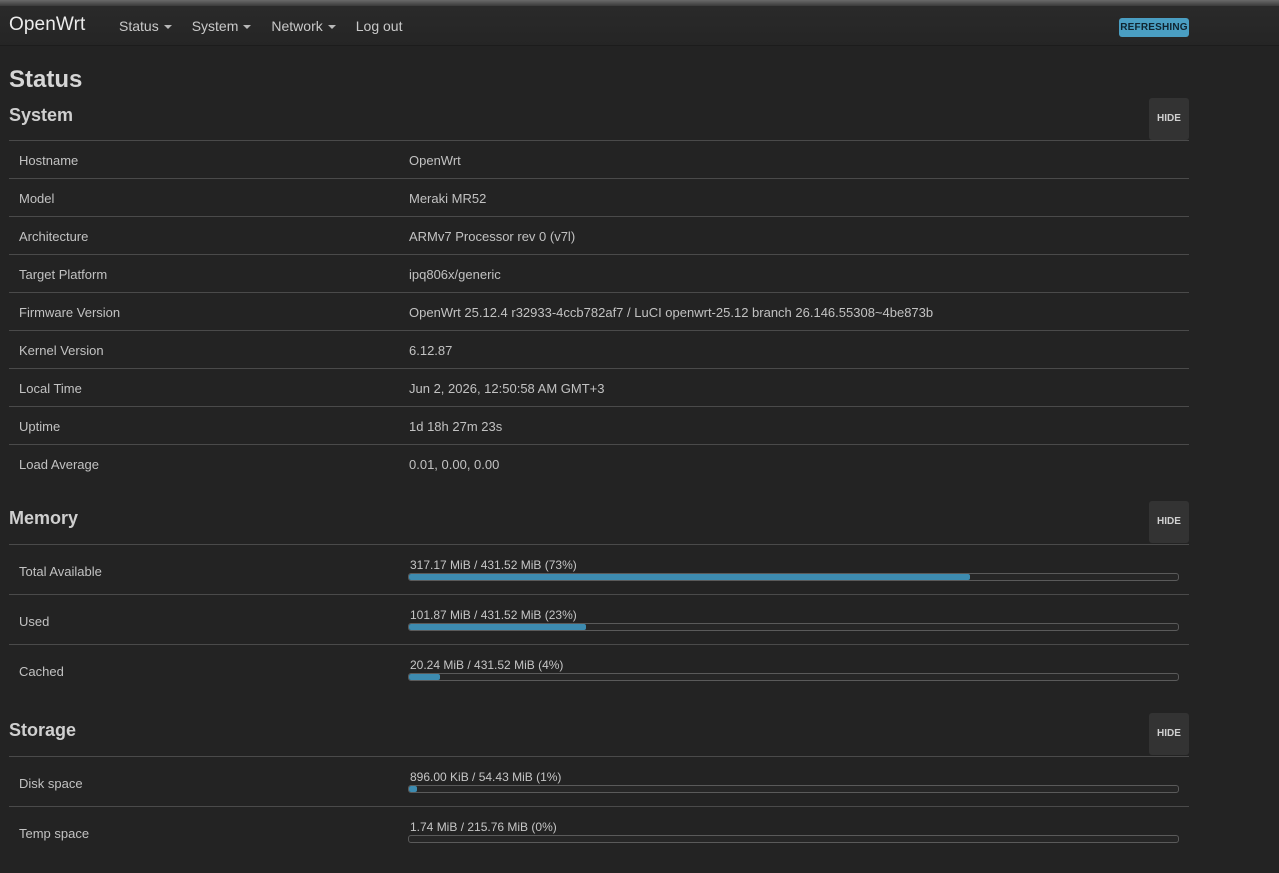  What do you see at coordinates (431, 350) in the screenshot?
I see `row-value: 6.12.87` at bounding box center [431, 350].